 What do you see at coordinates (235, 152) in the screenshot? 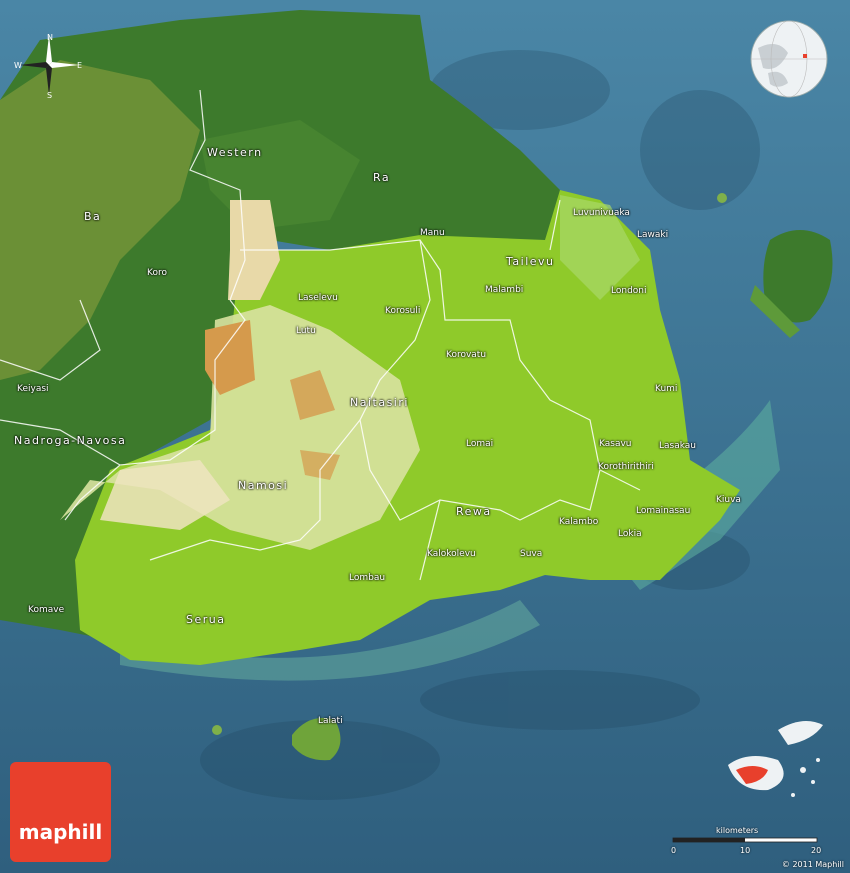
I see `region-western: Western` at bounding box center [235, 152].